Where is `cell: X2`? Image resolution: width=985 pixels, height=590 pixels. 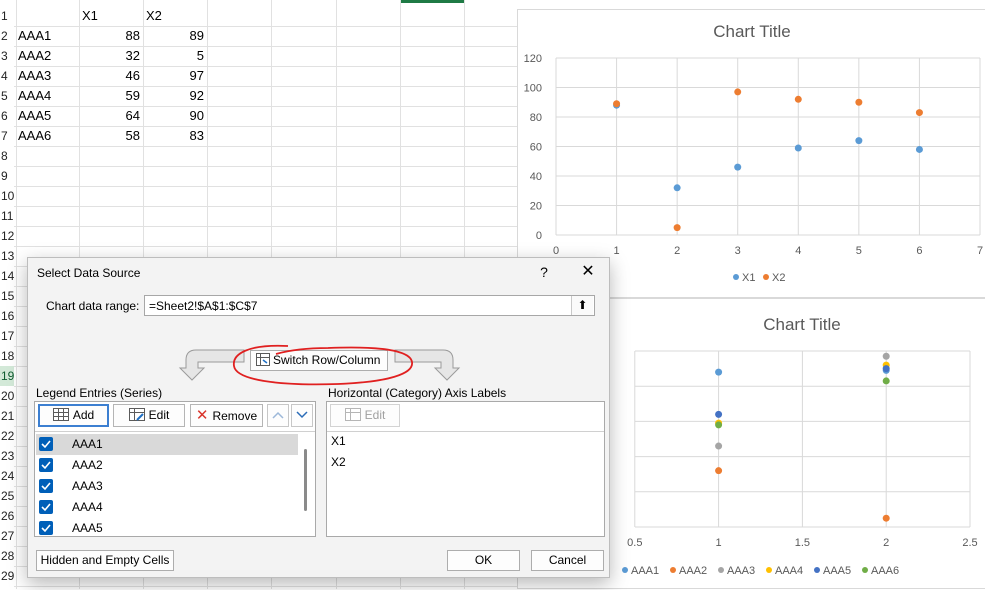
cell: X2 is located at coordinates (176, 16).